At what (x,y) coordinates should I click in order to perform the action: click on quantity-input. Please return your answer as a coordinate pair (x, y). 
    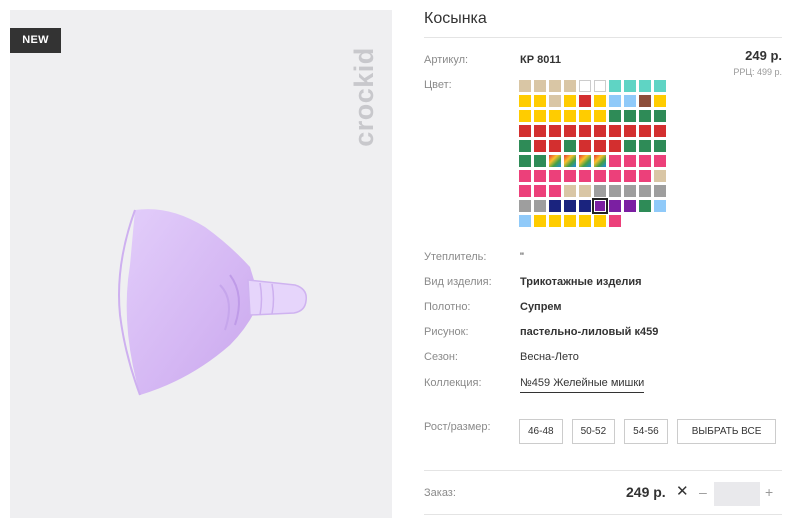
    Looking at the image, I should click on (737, 494).